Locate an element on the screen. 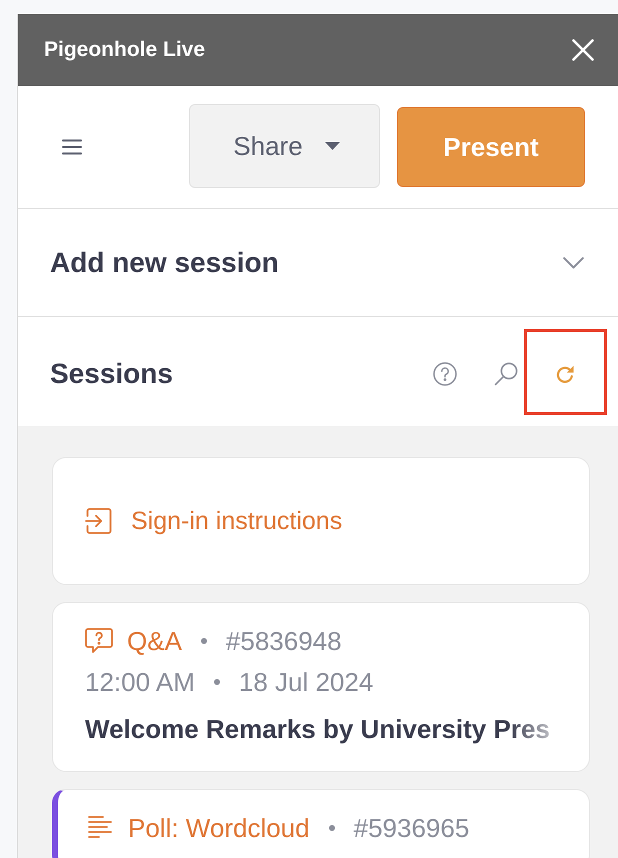 The width and height of the screenshot is (618, 858). session-time: 12:00 AM is located at coordinates (140, 682).